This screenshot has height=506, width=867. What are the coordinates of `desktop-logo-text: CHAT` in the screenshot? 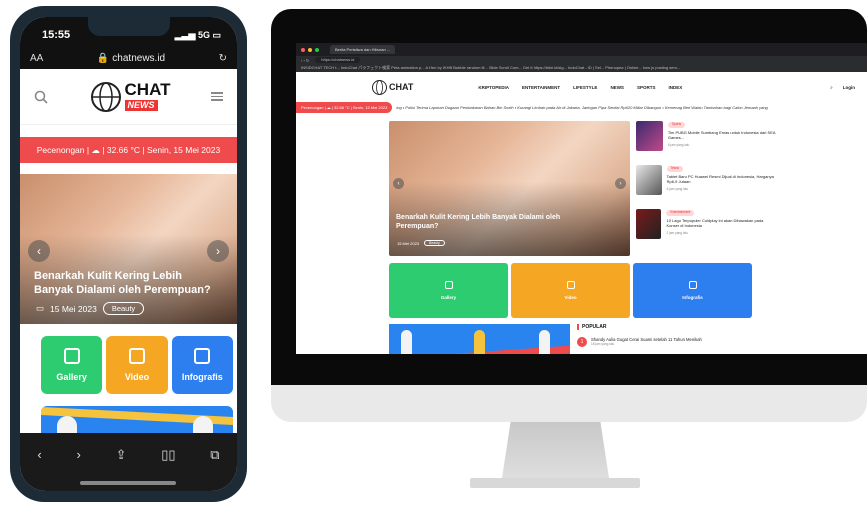 It's located at (401, 87).